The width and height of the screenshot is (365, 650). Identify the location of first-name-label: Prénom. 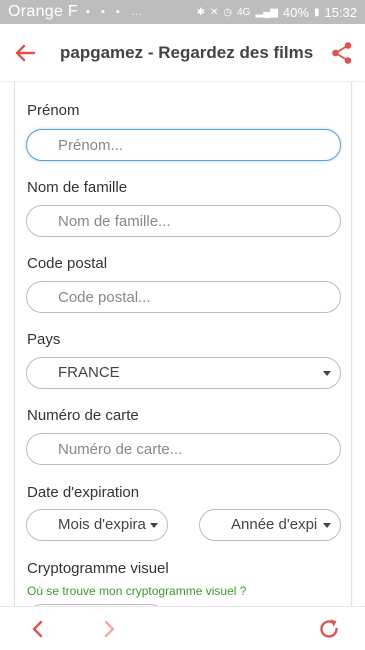
(53, 110).